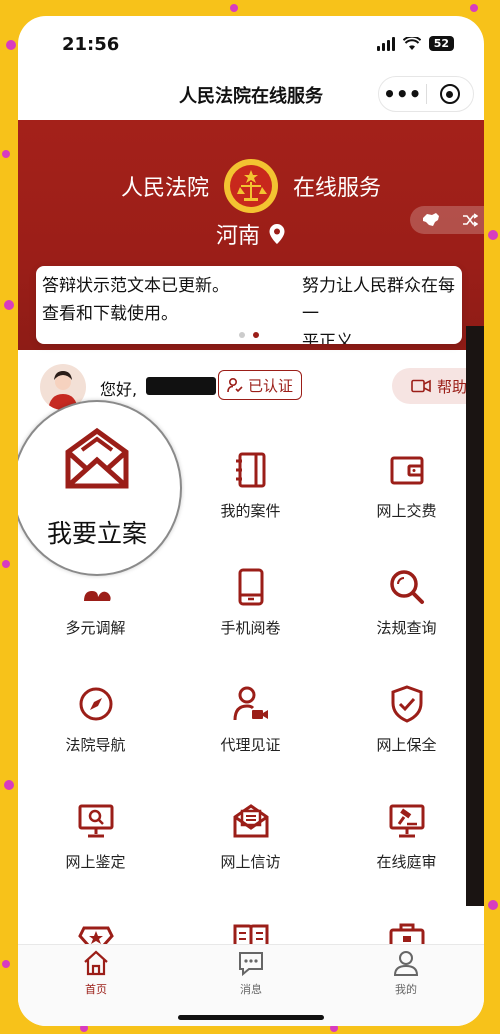  I want to click on monitor-search-icon, so click(95, 821).